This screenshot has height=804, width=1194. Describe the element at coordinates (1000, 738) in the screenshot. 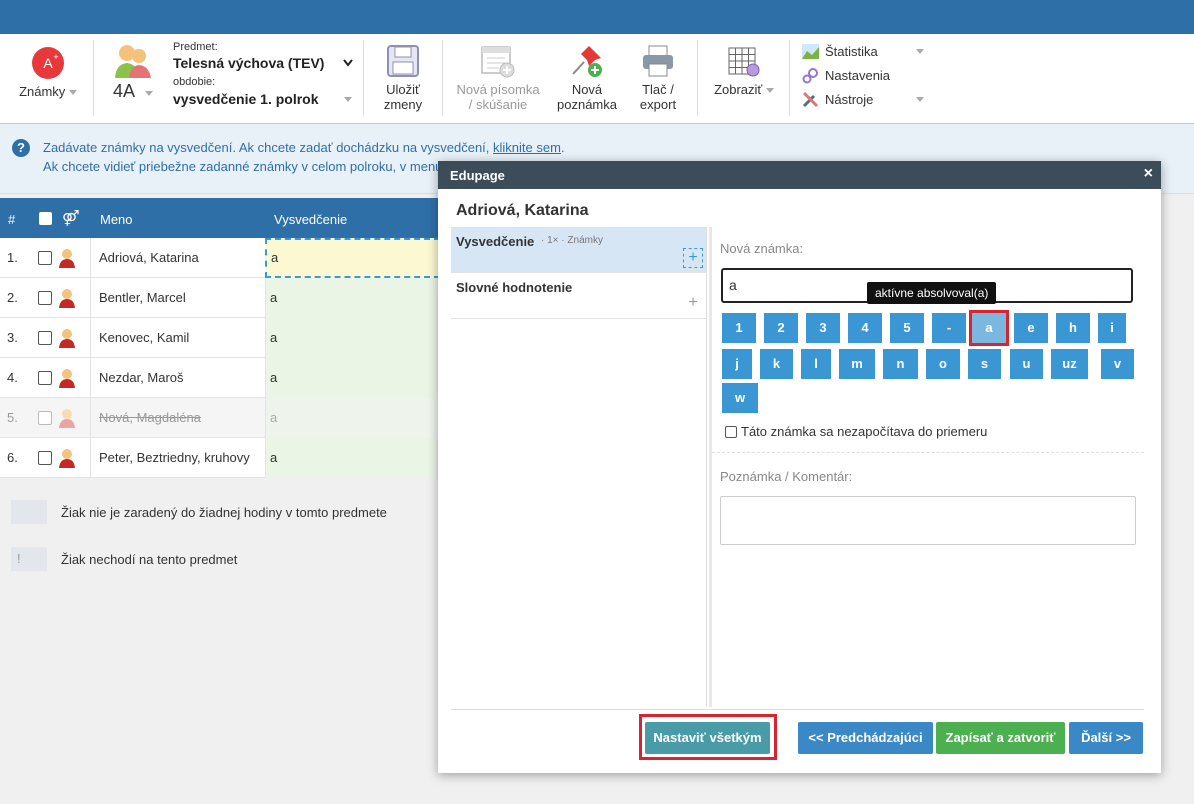

I see `save-close-button: Zapísať a zatvoriť` at that location.